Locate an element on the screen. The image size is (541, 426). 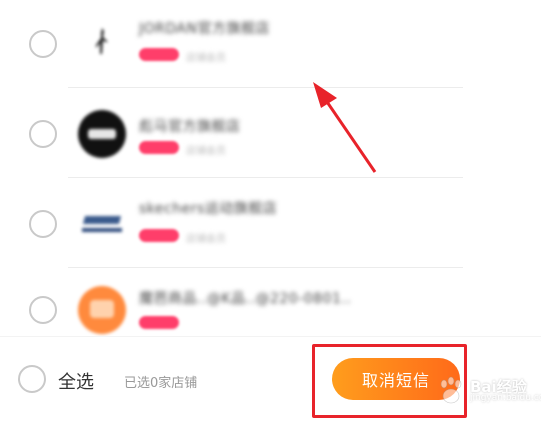
select-all-radio is located at coordinates (32, 379).